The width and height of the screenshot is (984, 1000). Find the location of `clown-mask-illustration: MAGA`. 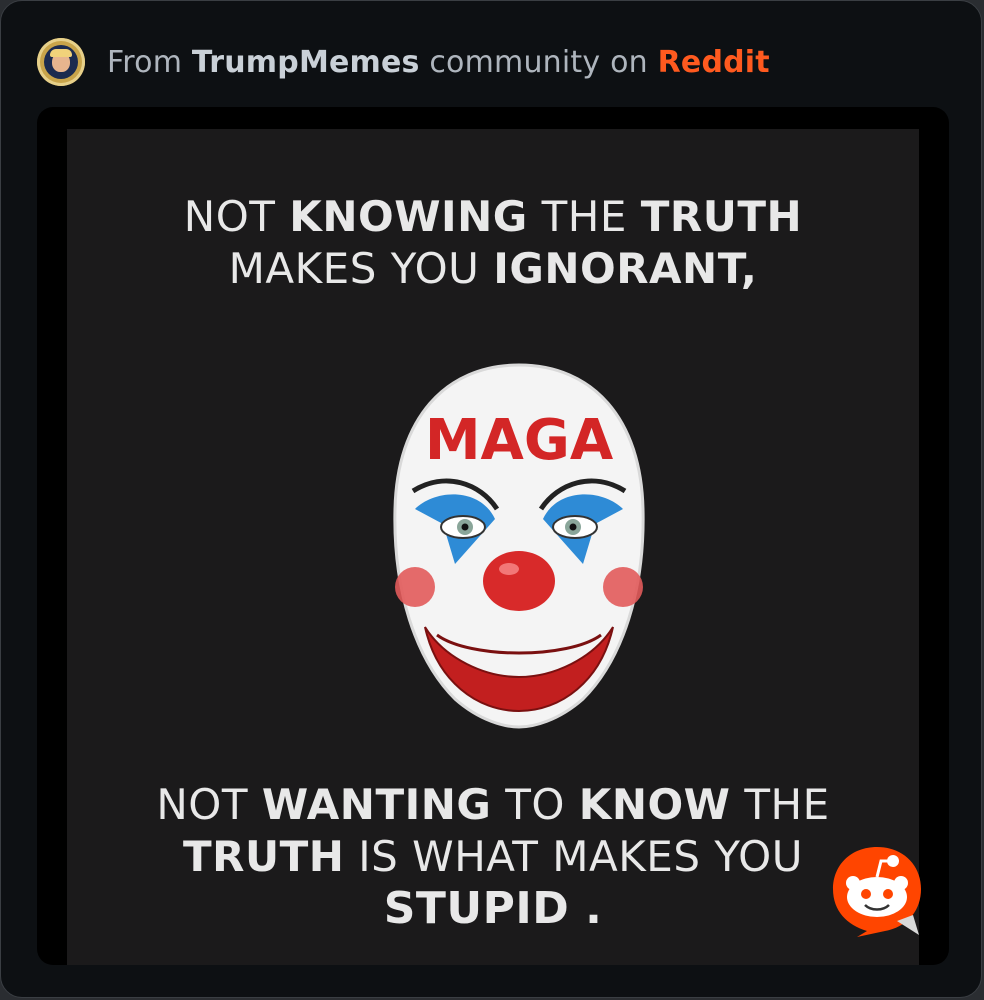

clown-mask-illustration: MAGA is located at coordinates (519, 544).